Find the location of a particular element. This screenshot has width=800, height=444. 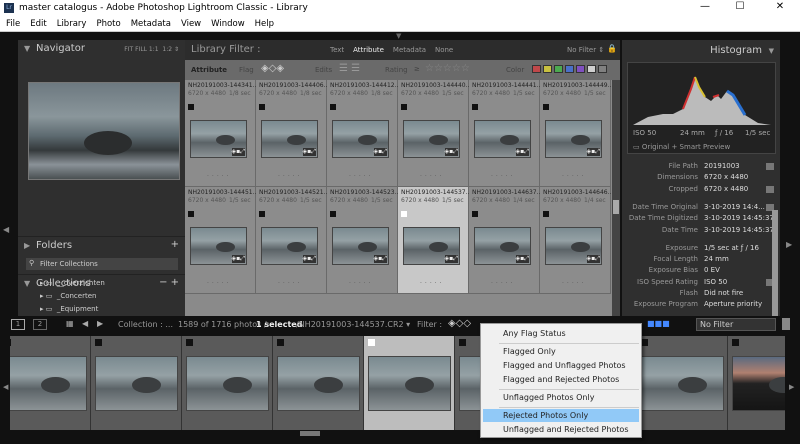

menu-item-flagged-unflagged: Flagged and Unflagged Photos is located at coordinates (561, 365).